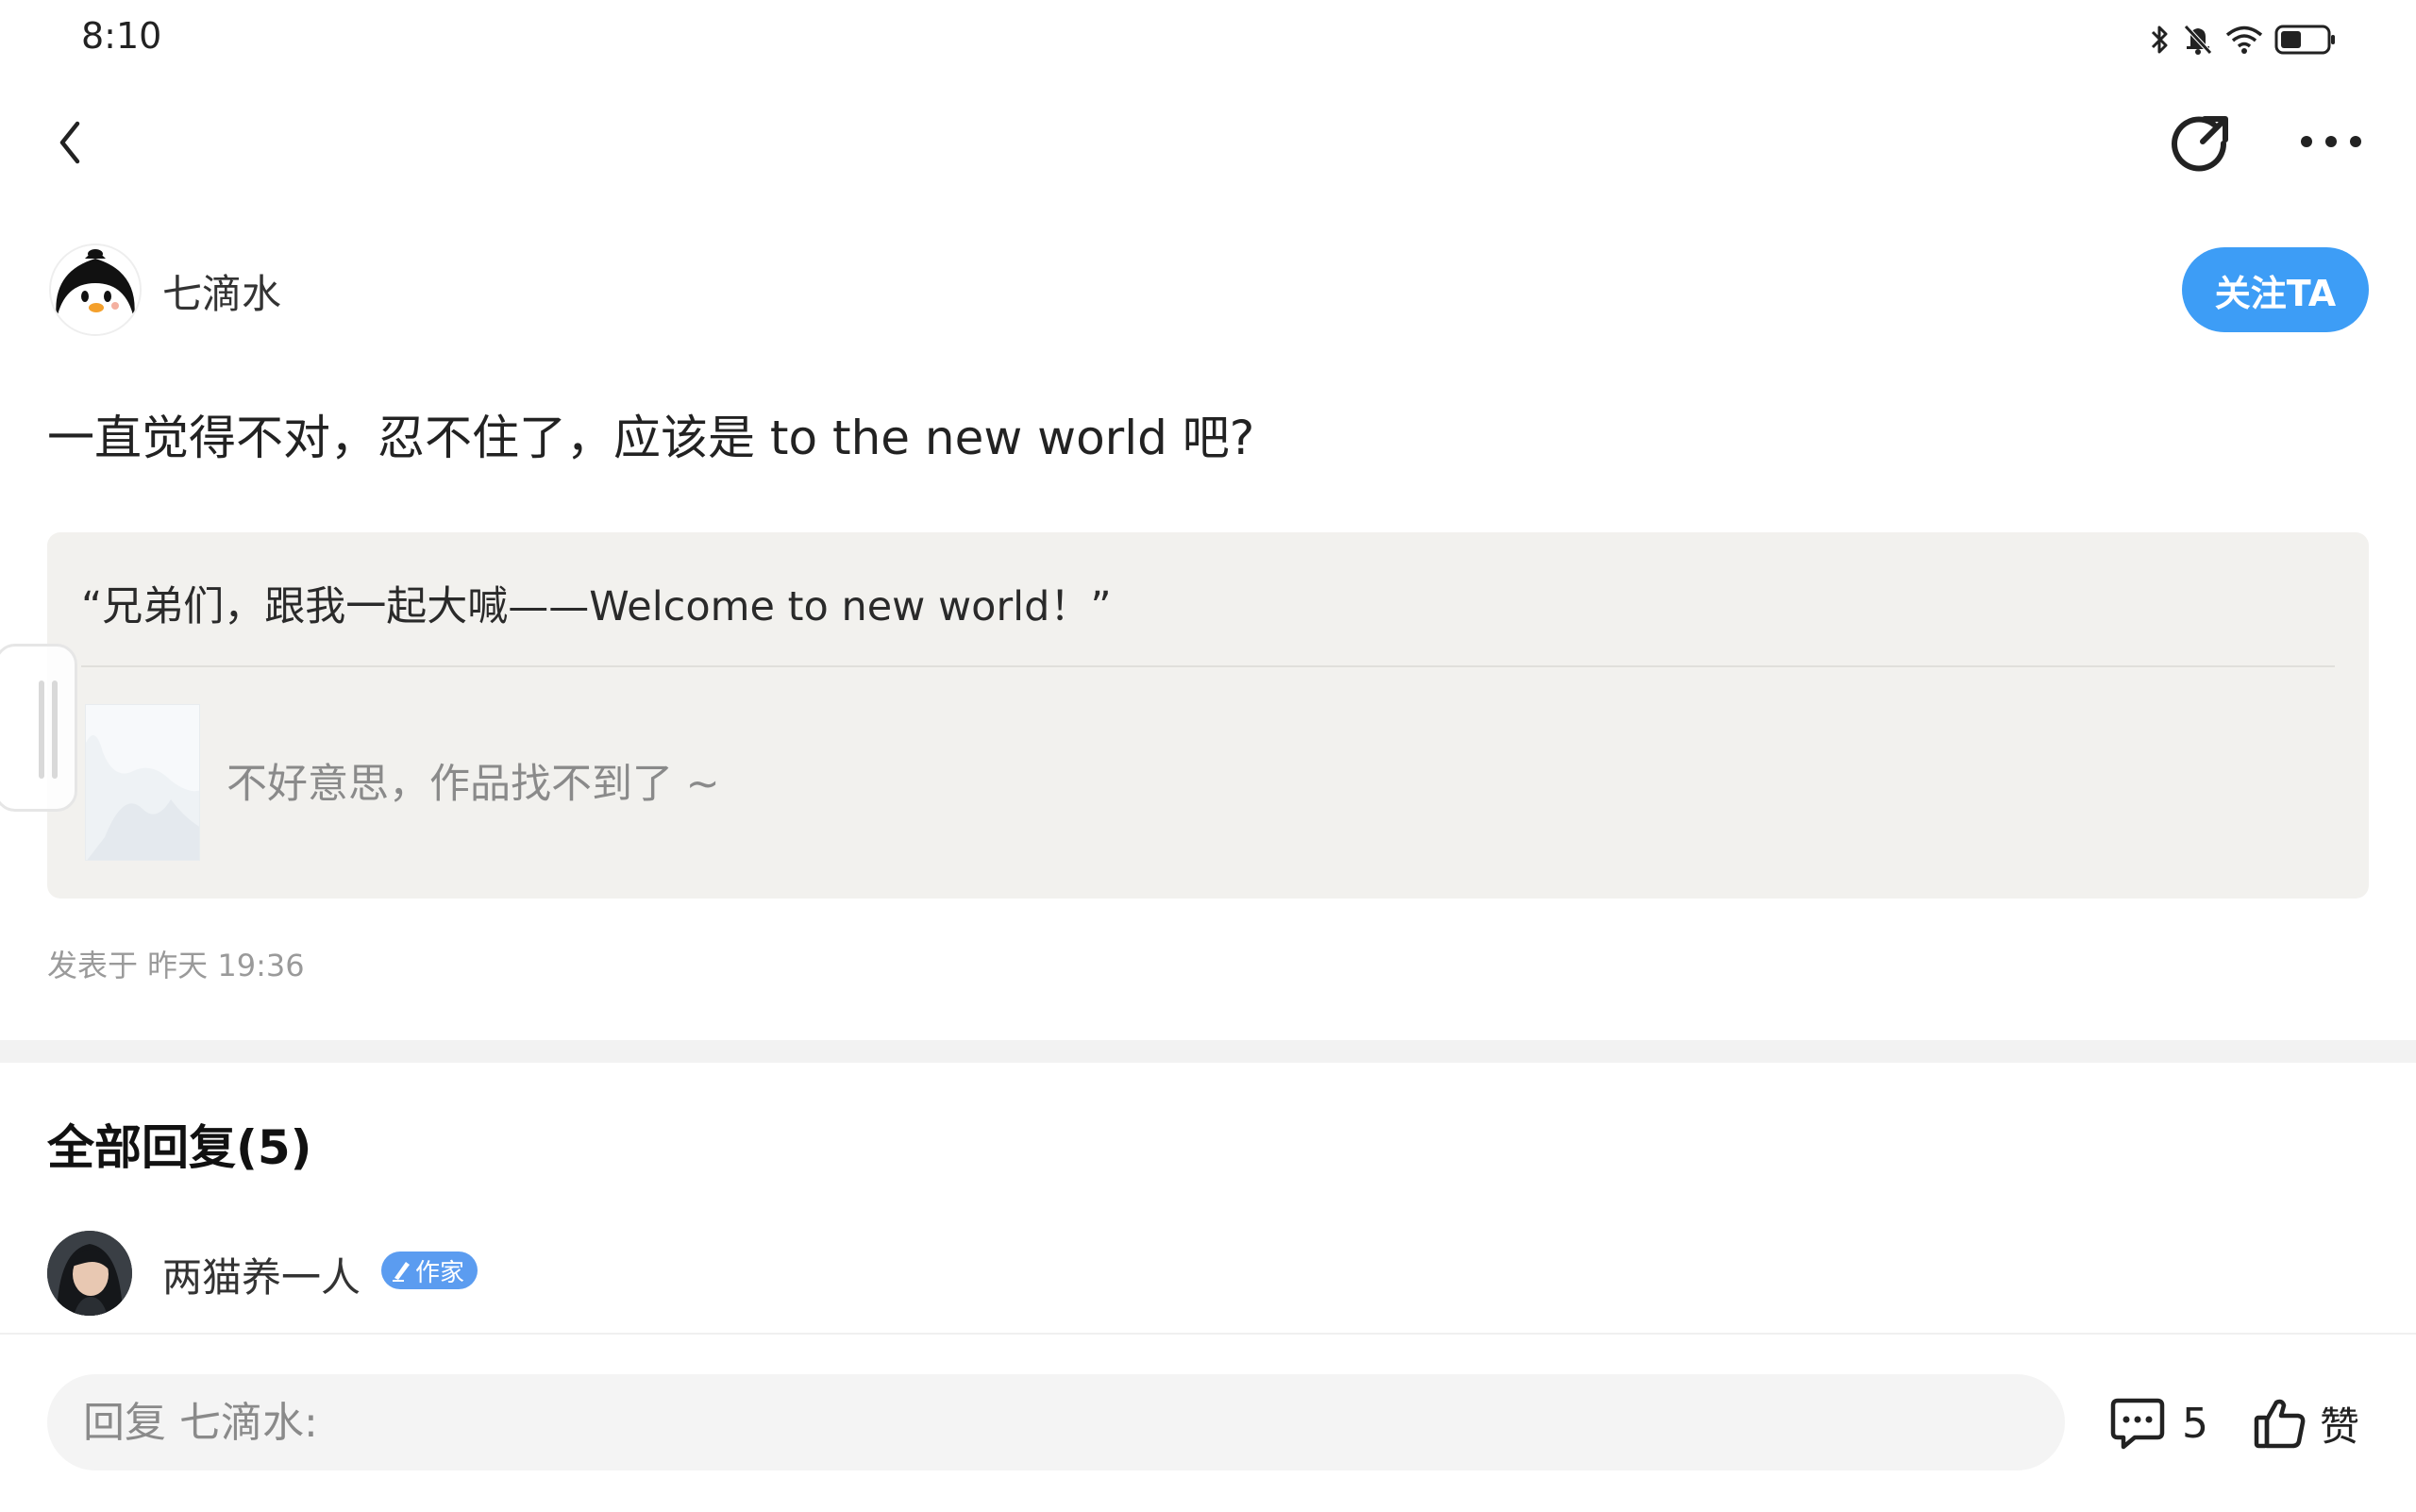  What do you see at coordinates (2275, 289) in the screenshot?
I see `follow-button: 关注TA` at bounding box center [2275, 289].